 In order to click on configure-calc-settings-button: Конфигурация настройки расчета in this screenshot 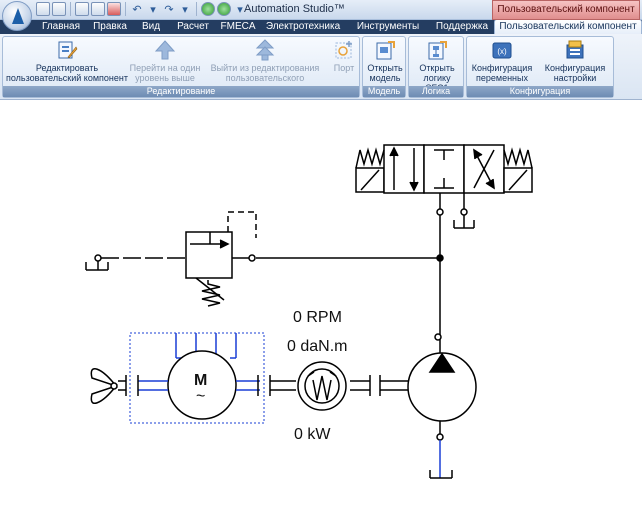, I will do `click(575, 66)`.